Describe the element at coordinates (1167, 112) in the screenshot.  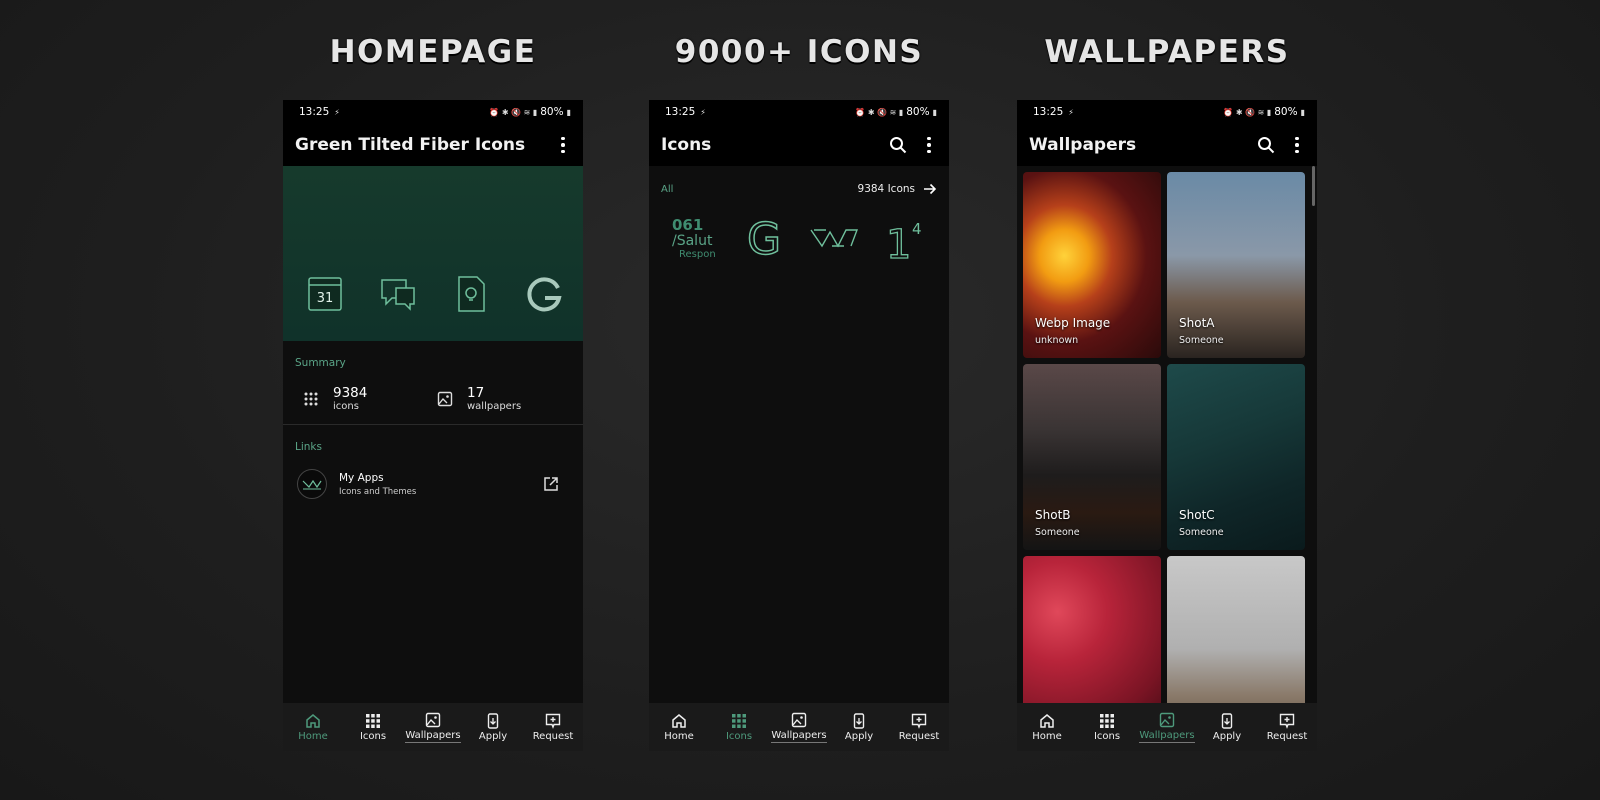
I see `status-bar: 13:25 ⚡ ⏰ ✱ 🔇 ≋ ▮ 80% ▮` at that location.